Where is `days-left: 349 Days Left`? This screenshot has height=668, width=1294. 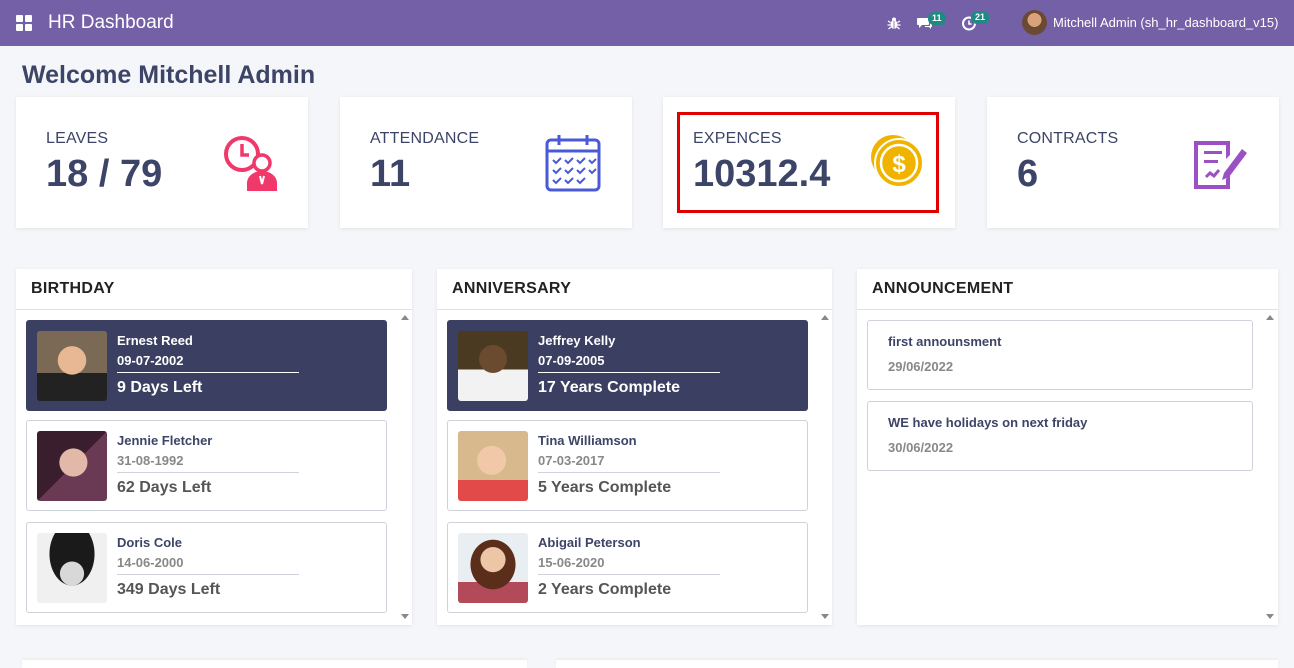 days-left: 349 Days Left is located at coordinates (169, 589).